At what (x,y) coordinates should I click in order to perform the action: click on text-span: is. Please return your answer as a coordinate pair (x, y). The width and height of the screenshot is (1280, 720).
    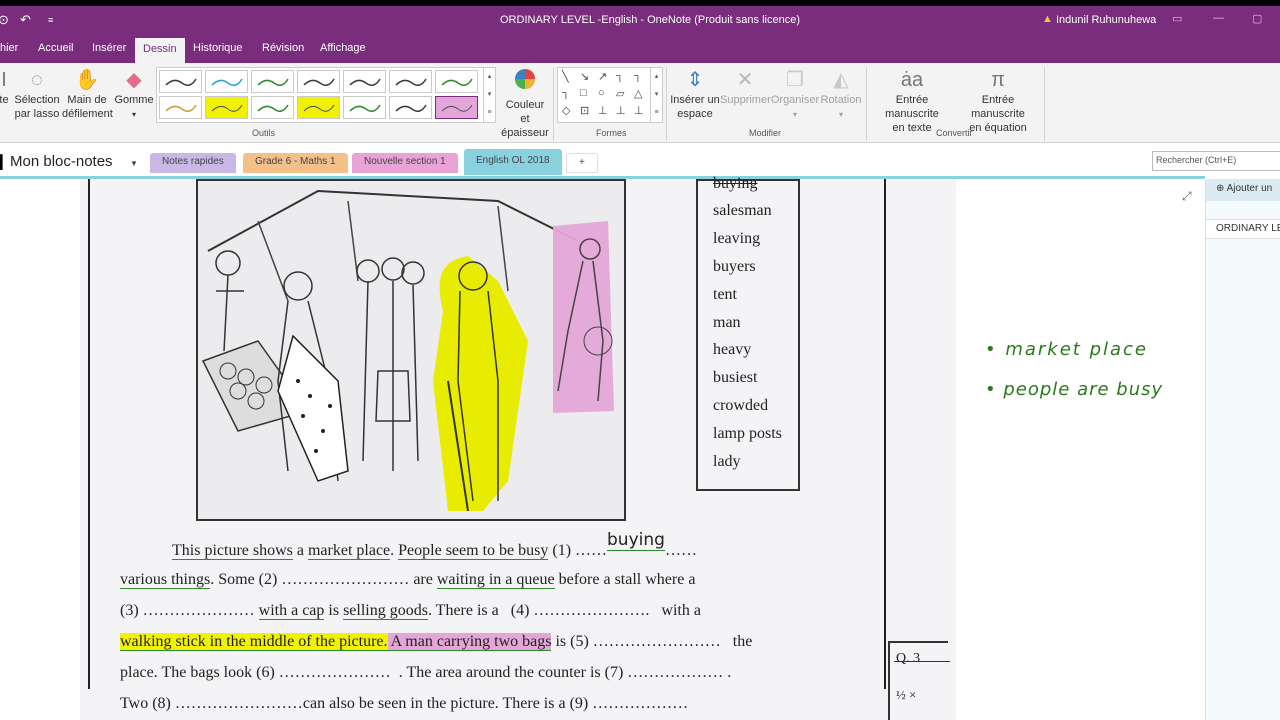
    Looking at the image, I should click on (334, 610).